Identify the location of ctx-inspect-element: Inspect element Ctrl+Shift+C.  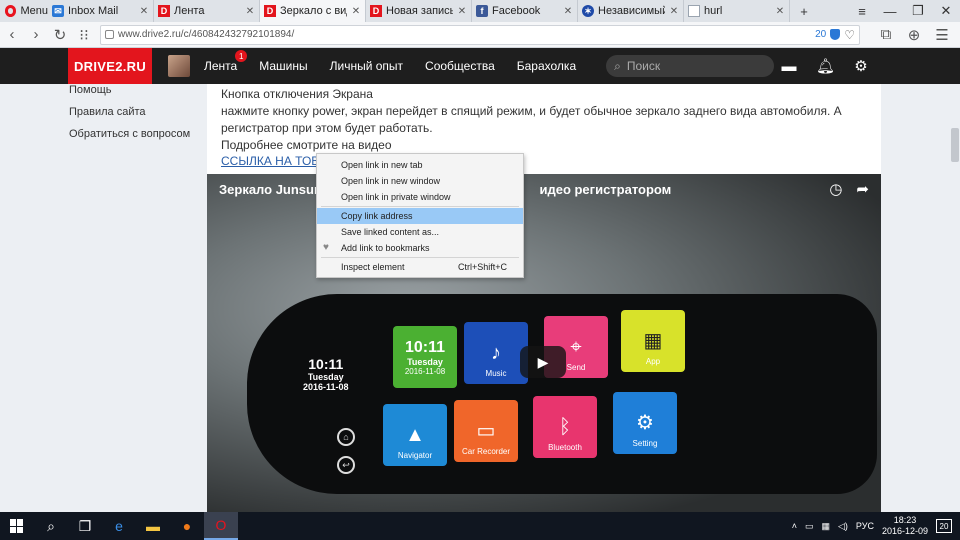
(420, 267).